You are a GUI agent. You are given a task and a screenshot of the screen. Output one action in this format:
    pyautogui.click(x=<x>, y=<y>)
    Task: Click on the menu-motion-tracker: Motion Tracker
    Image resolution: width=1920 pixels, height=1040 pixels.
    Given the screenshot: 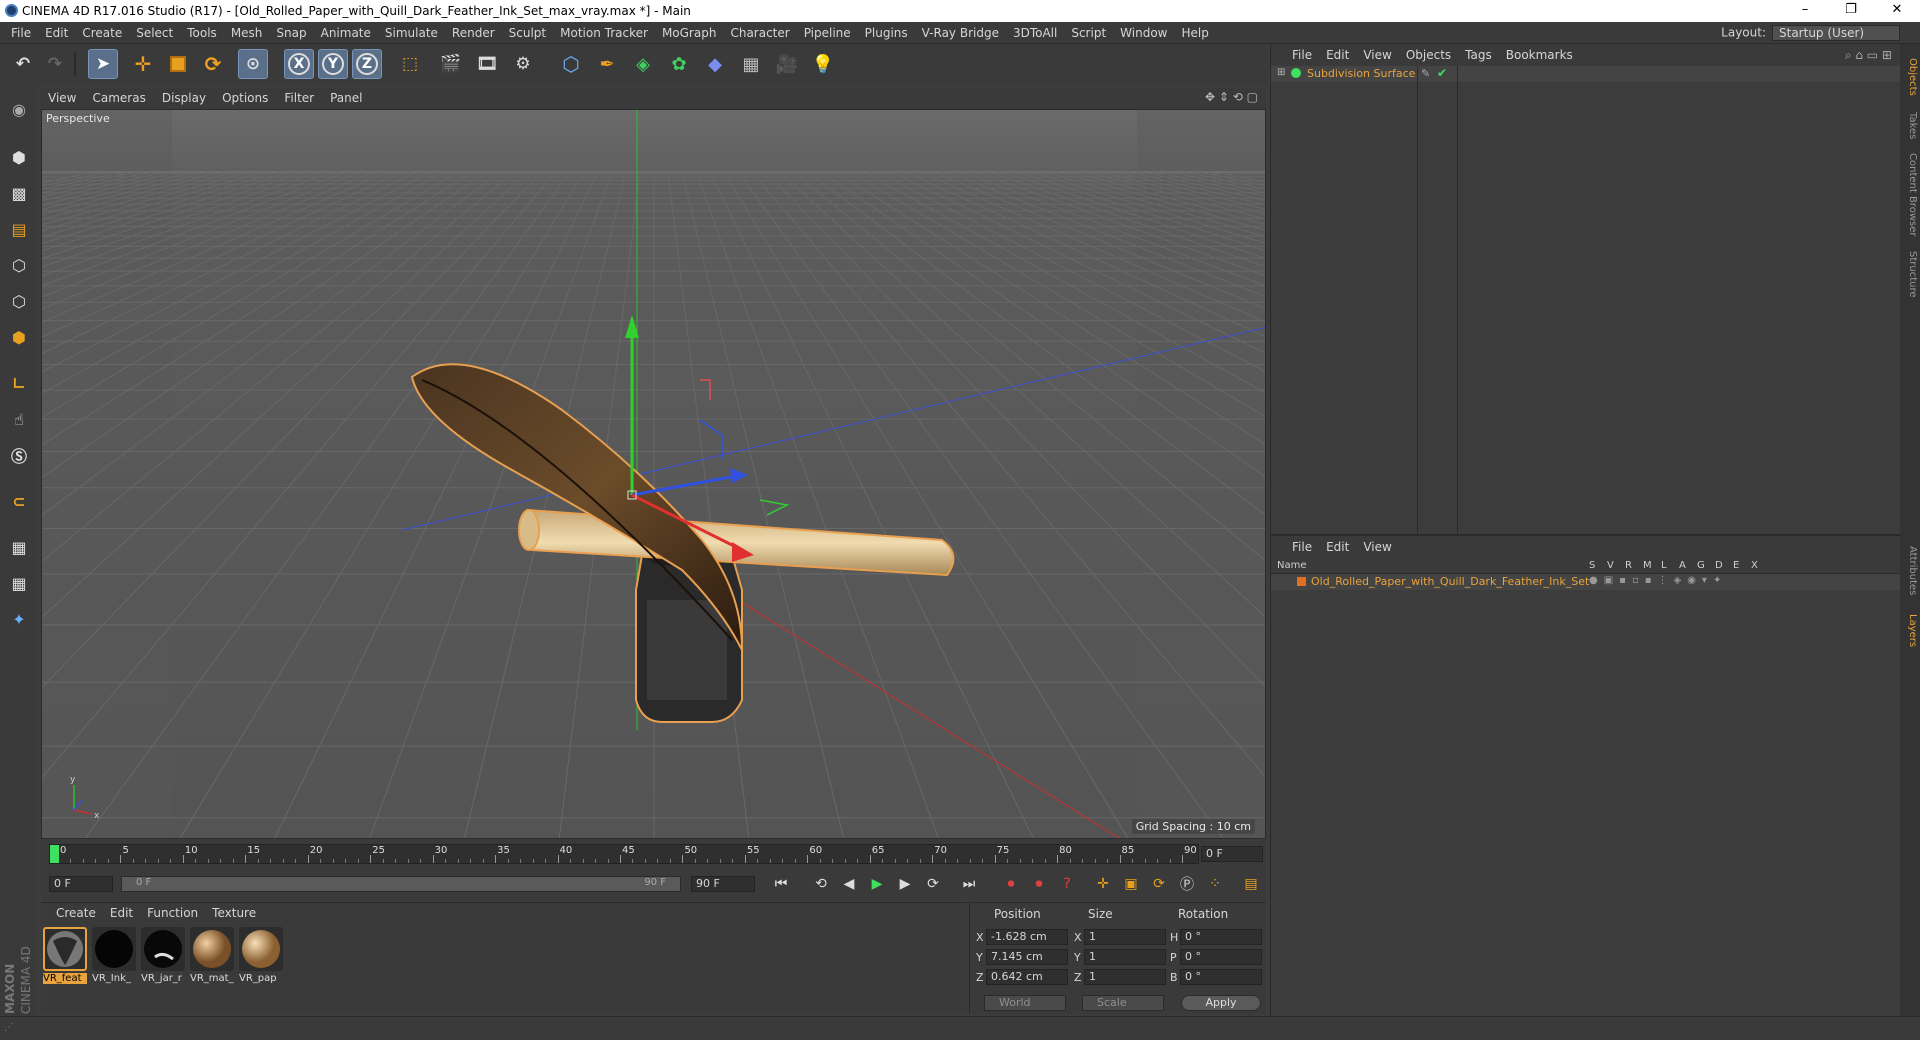 What is the action you would take?
    pyautogui.click(x=604, y=33)
    